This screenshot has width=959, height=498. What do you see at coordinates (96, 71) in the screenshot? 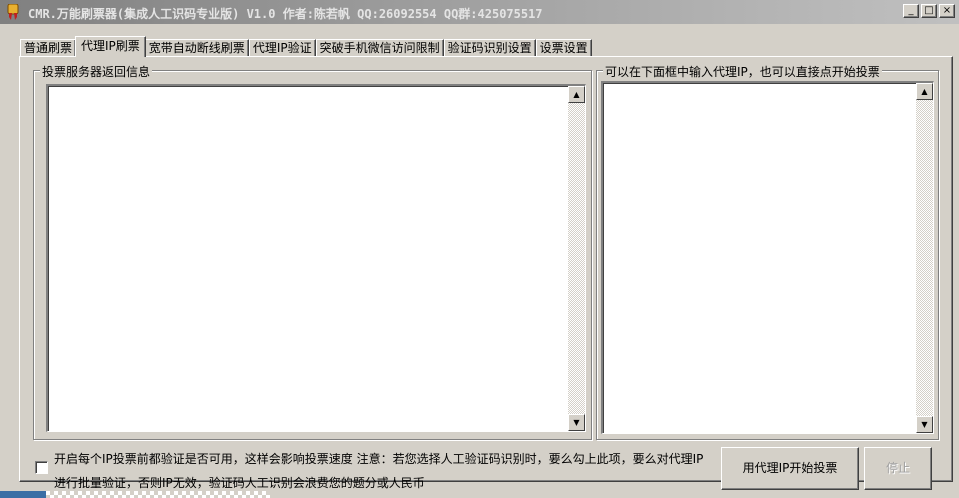
I see `server-response-title: 投票服务器返回信息` at bounding box center [96, 71].